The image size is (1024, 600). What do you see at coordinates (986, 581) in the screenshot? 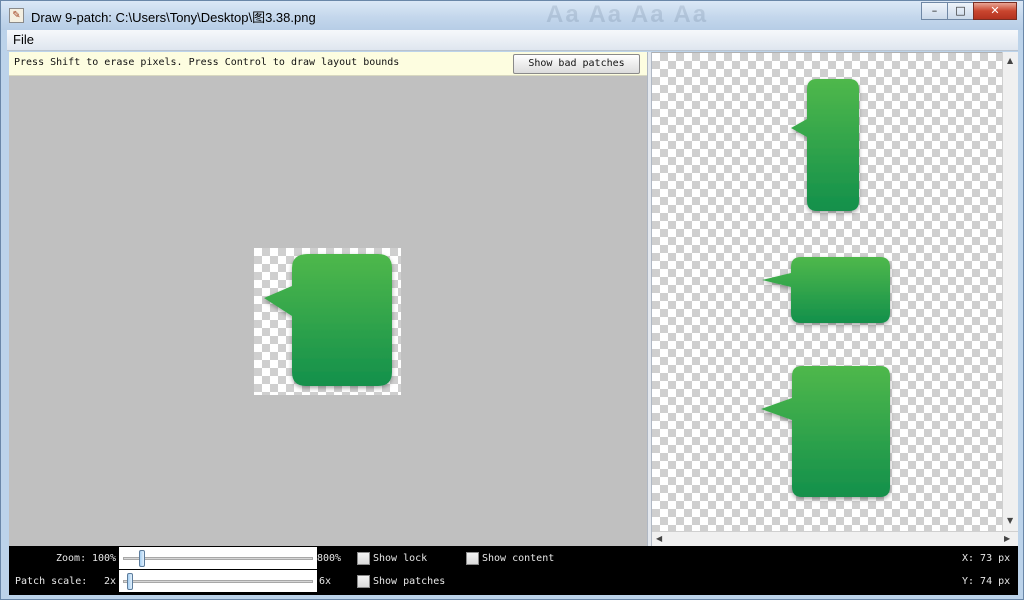
I see `y-coordinate-readout: Y: 74 px` at bounding box center [986, 581].